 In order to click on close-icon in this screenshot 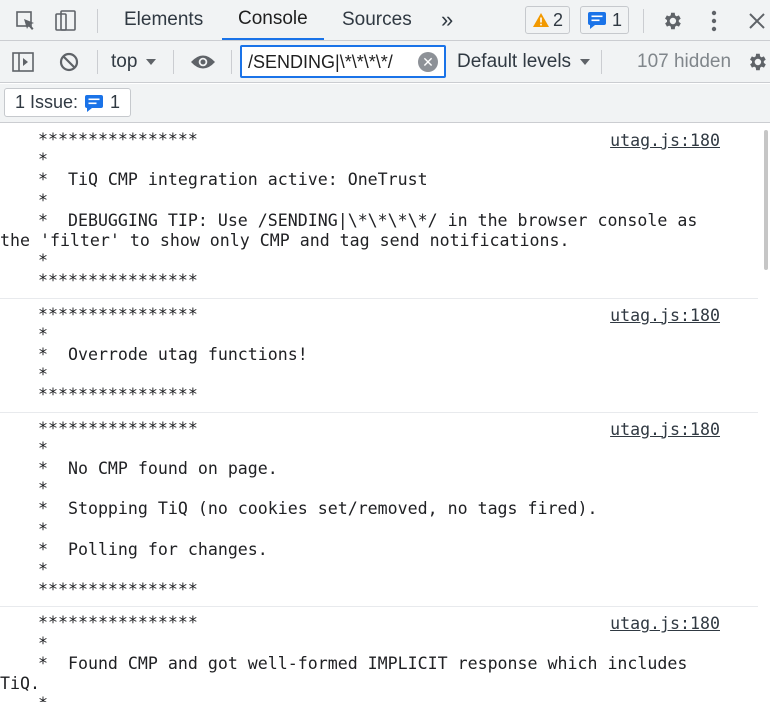, I will do `click(757, 21)`.